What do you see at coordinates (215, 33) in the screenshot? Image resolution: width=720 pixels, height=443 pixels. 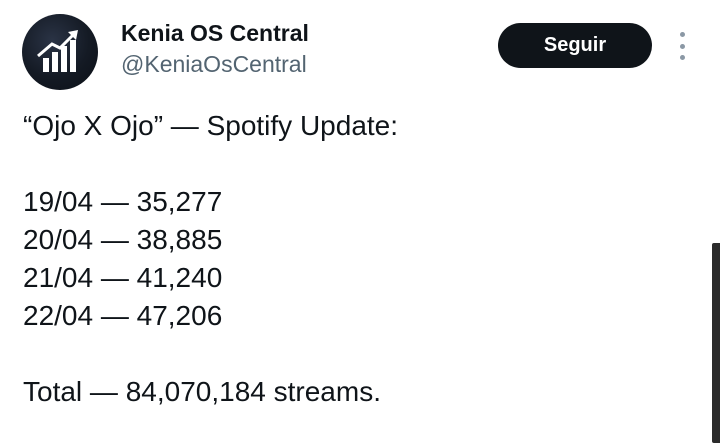 I see `author-name: Kenia OS Central` at bounding box center [215, 33].